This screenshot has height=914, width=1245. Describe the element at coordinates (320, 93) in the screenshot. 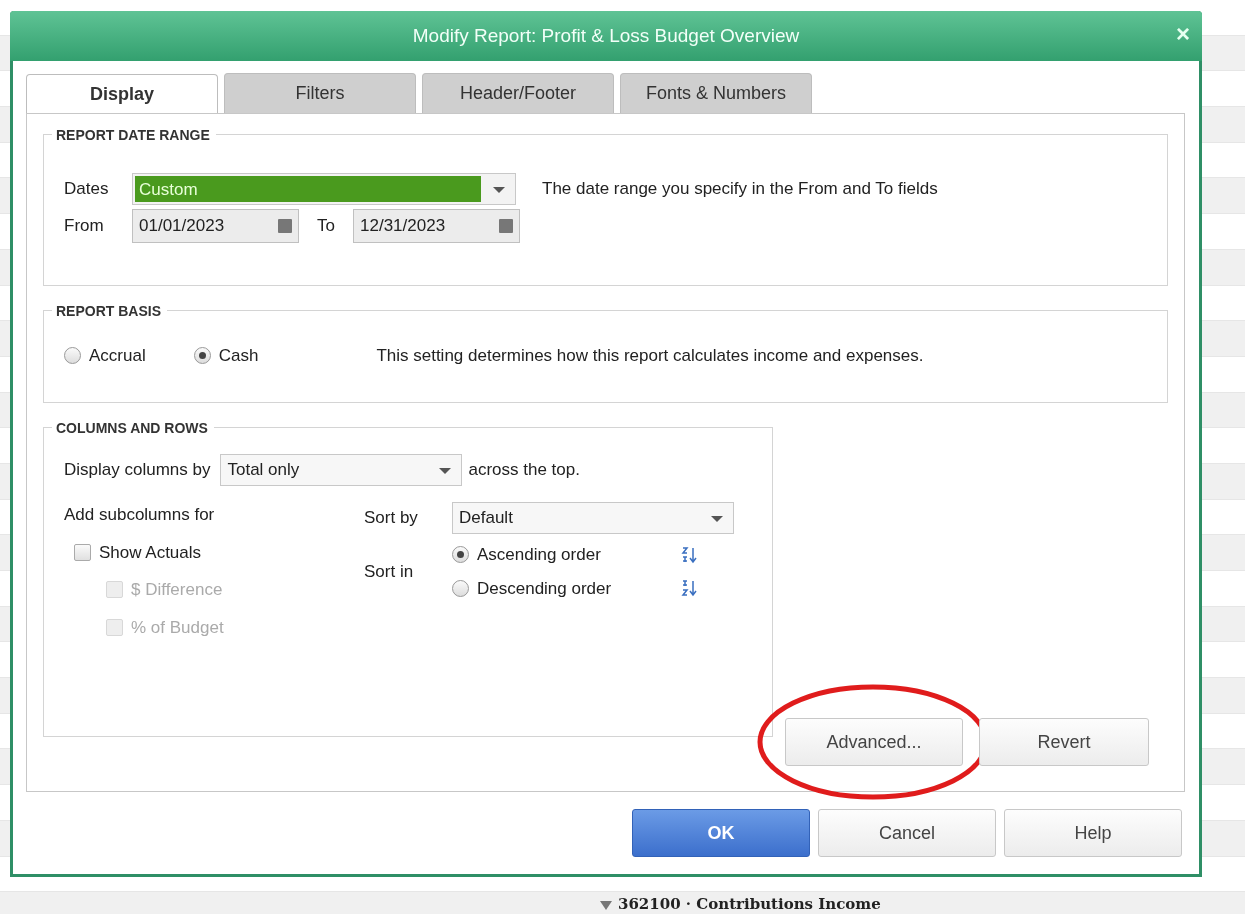

I see `tab: Filters` at that location.